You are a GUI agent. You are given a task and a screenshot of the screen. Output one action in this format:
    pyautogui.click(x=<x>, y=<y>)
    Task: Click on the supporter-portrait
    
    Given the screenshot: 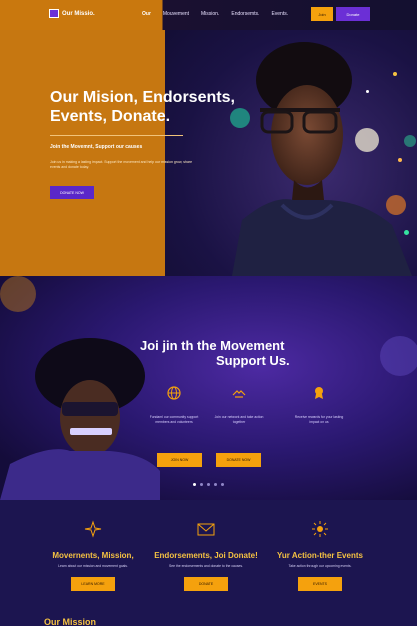 What is the action you would take?
    pyautogui.click(x=80, y=419)
    